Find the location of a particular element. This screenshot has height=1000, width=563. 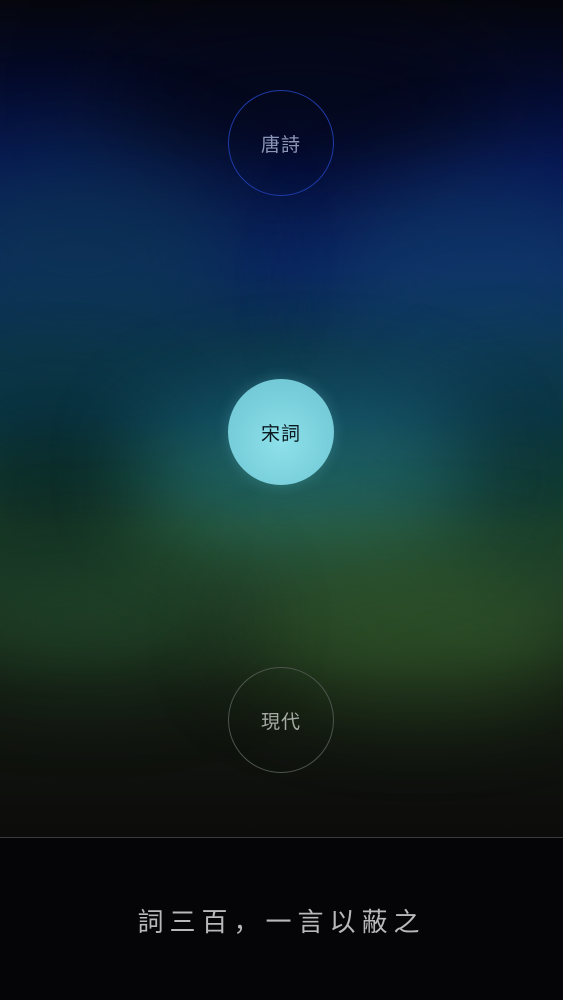

category-song-ci-button: 宋詞 is located at coordinates (281, 432).